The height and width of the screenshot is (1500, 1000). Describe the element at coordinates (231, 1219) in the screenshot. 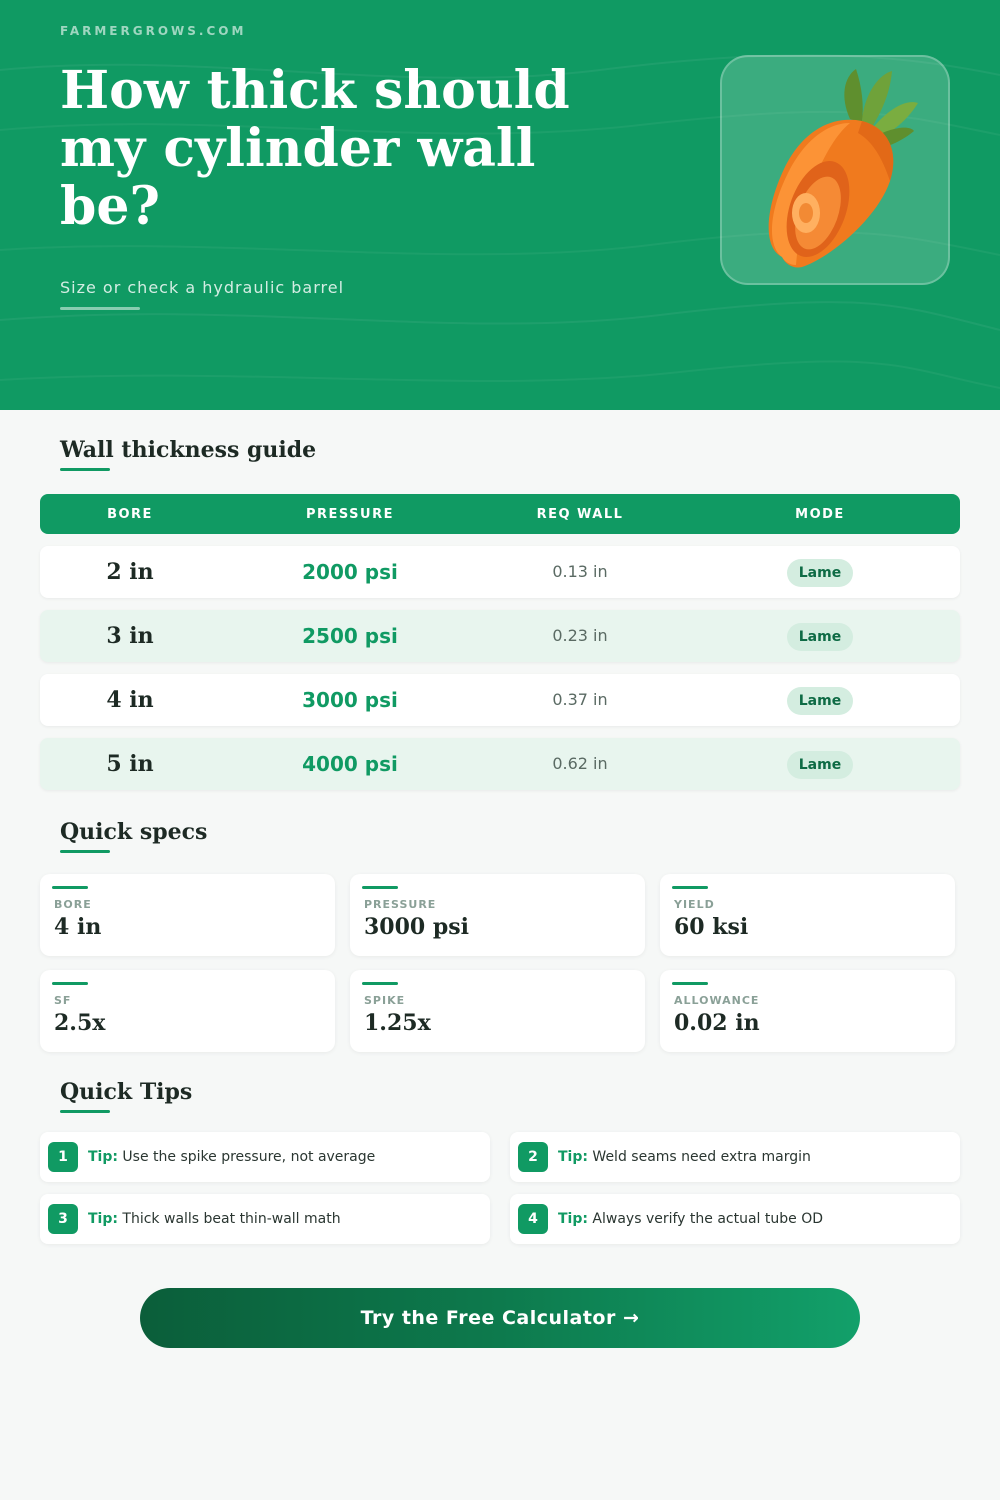

I see `tip-body: Thick walls beat thin-wall math` at that location.